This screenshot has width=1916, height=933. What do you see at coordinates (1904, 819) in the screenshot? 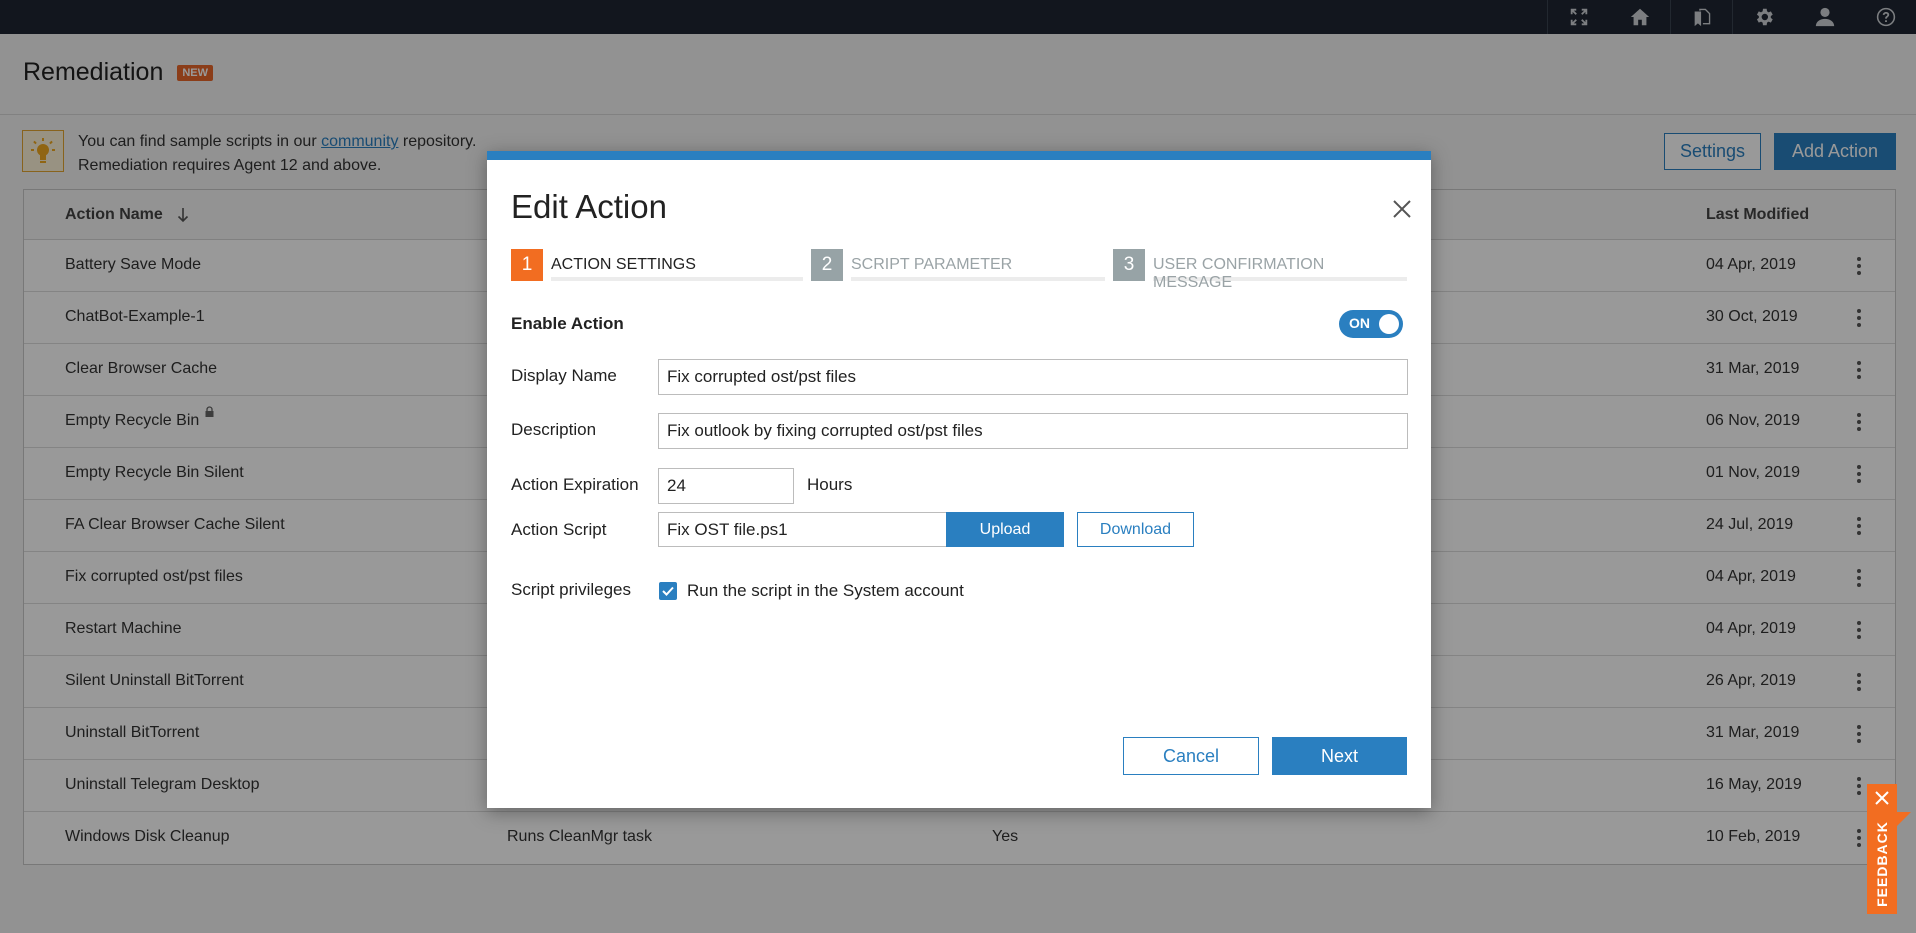
I see `feedback-tail` at bounding box center [1904, 819].